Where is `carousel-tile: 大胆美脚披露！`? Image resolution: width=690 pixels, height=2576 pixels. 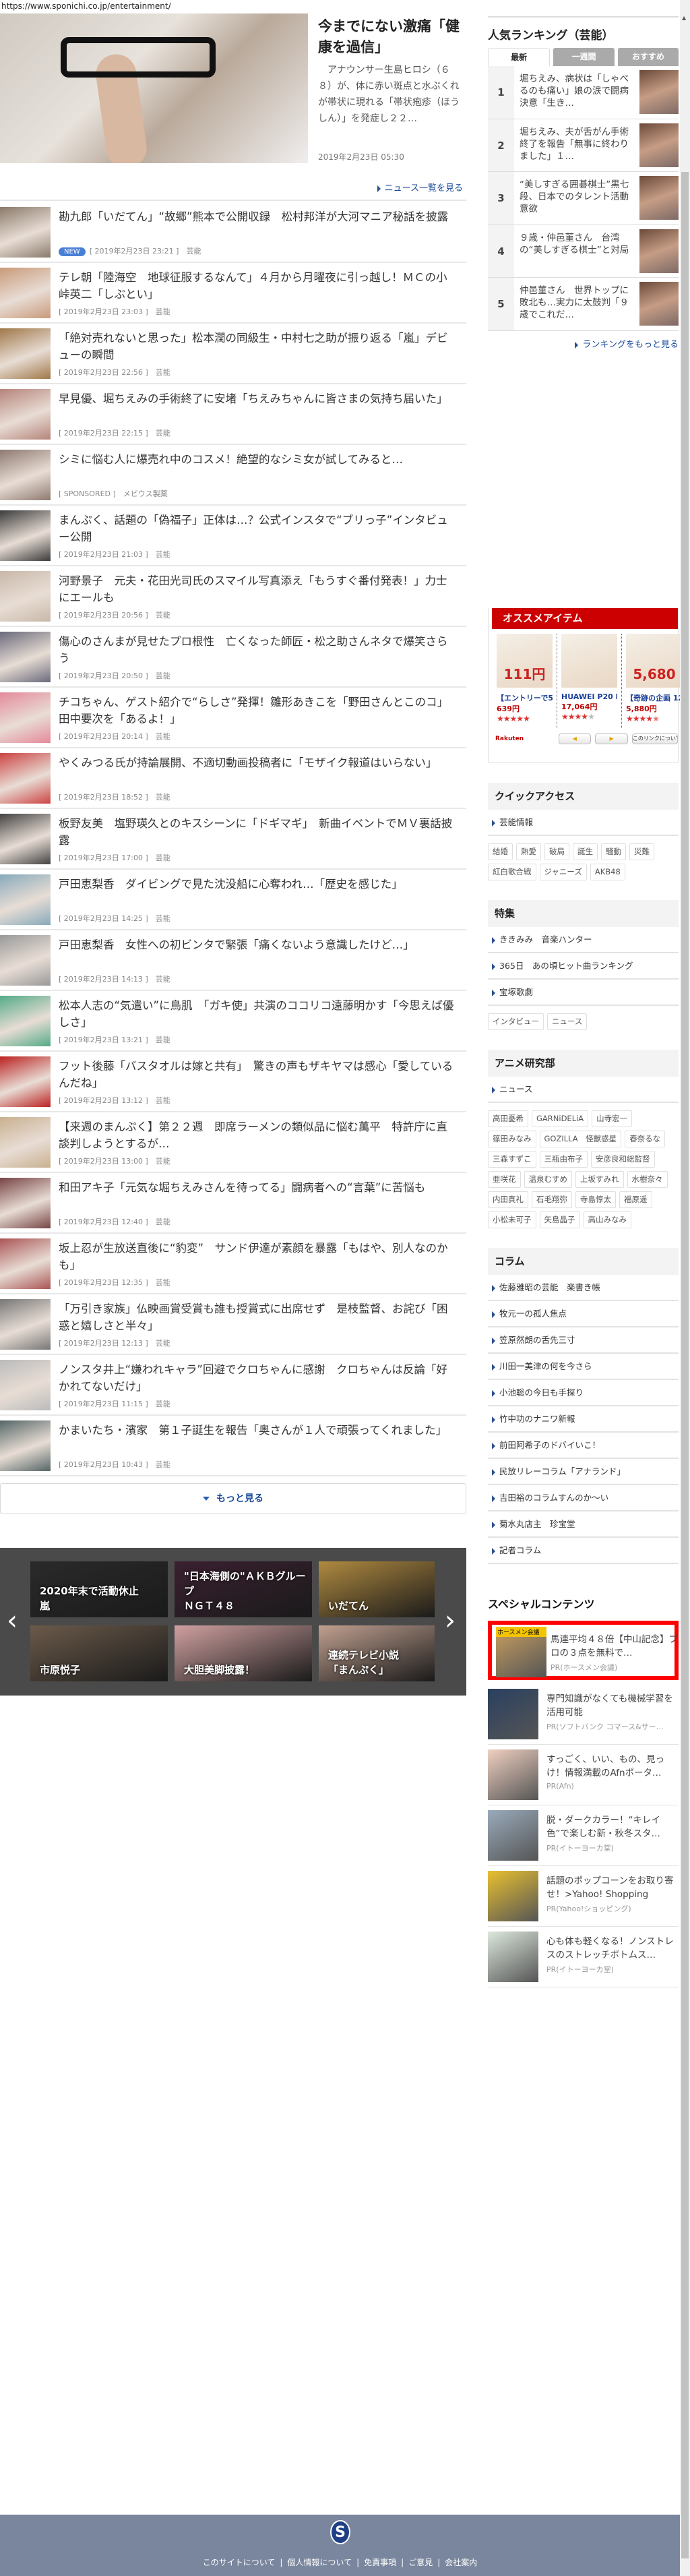 carousel-tile: 大胆美脚披露！ is located at coordinates (243, 1653).